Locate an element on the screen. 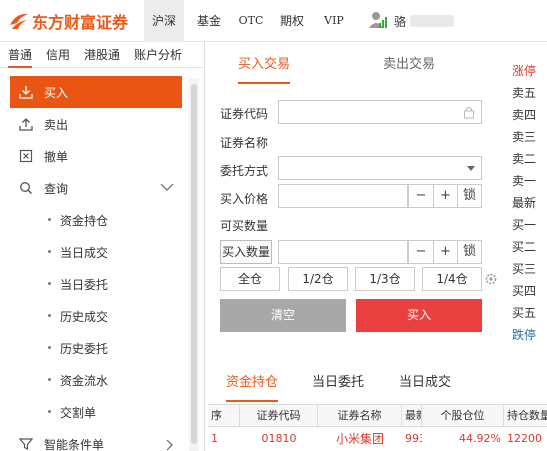 The image size is (547, 451). column-header: 证券名称 is located at coordinates (360, 416).